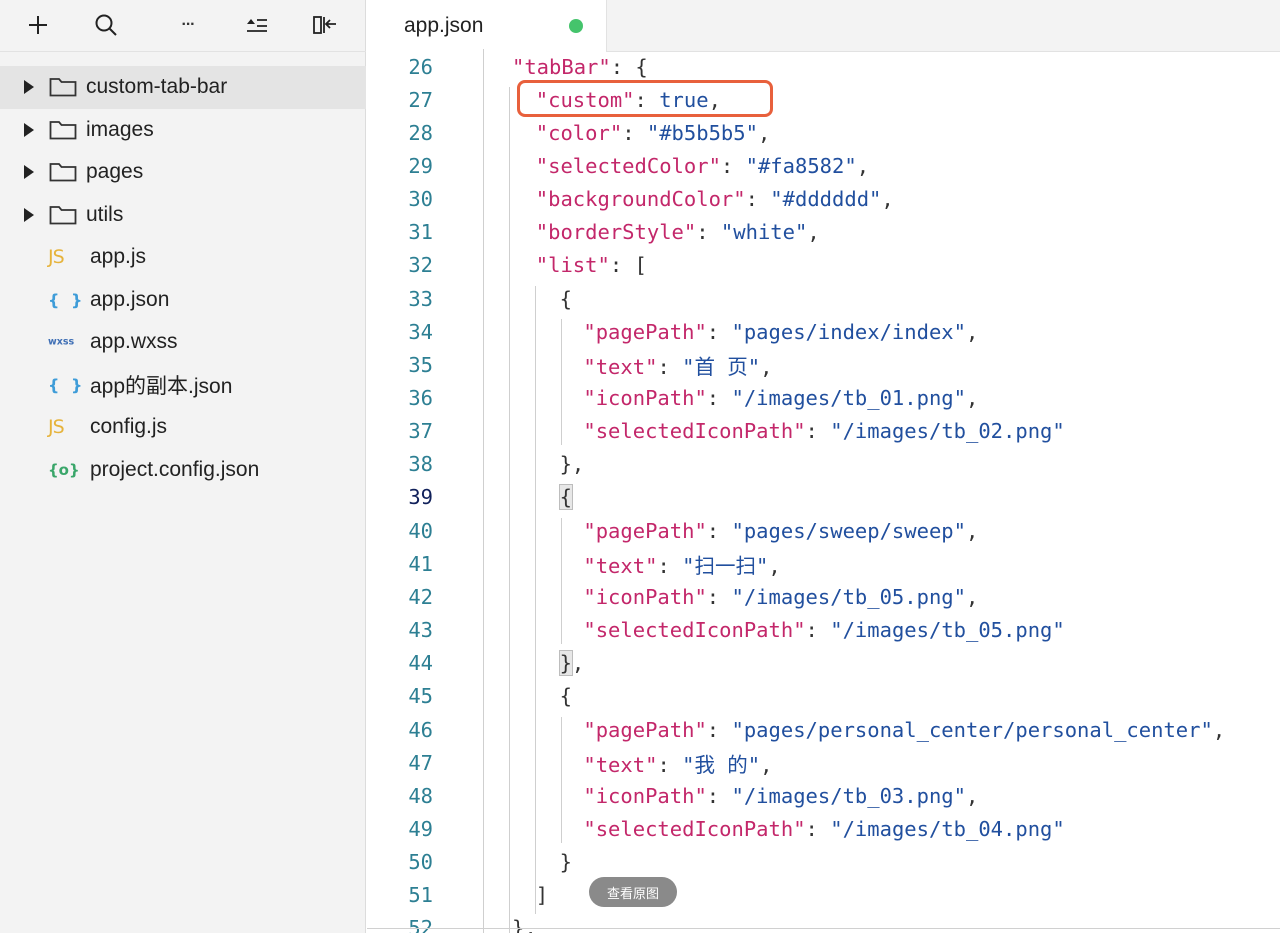 Image resolution: width=1280 pixels, height=933 pixels. Describe the element at coordinates (823, 265) in the screenshot. I see `code-line: 32 "list": [` at that location.